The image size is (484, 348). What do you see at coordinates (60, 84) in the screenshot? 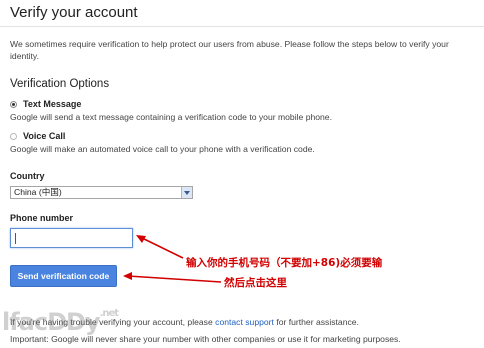
I see `verification-options-heading: Verification Options` at bounding box center [60, 84].